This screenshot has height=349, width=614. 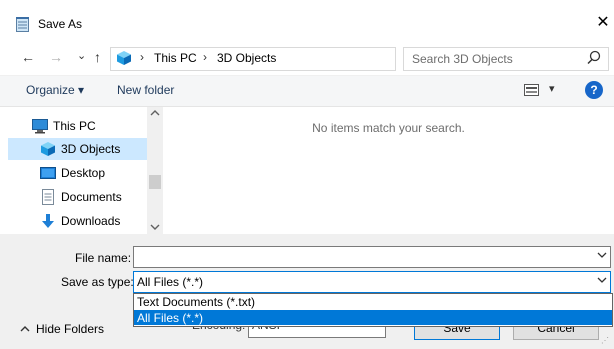 I want to click on title-bar: Save As ✕, so click(x=307, y=20).